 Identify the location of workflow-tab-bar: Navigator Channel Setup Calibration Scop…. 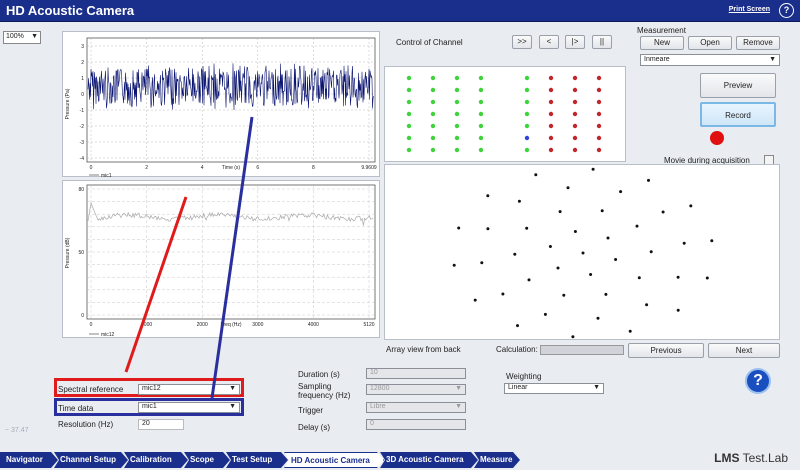
(400, 459).